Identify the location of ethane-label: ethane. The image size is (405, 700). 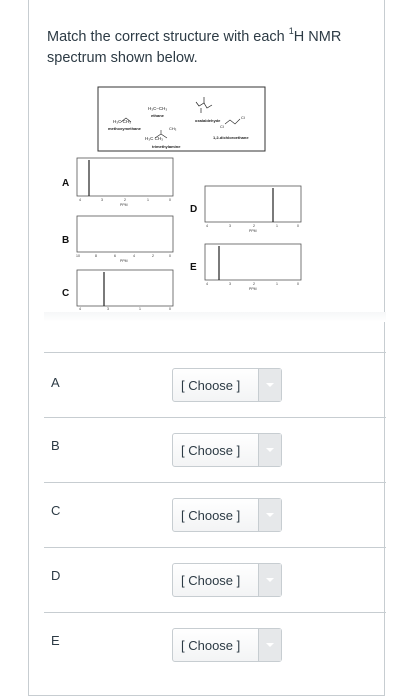
(158, 115).